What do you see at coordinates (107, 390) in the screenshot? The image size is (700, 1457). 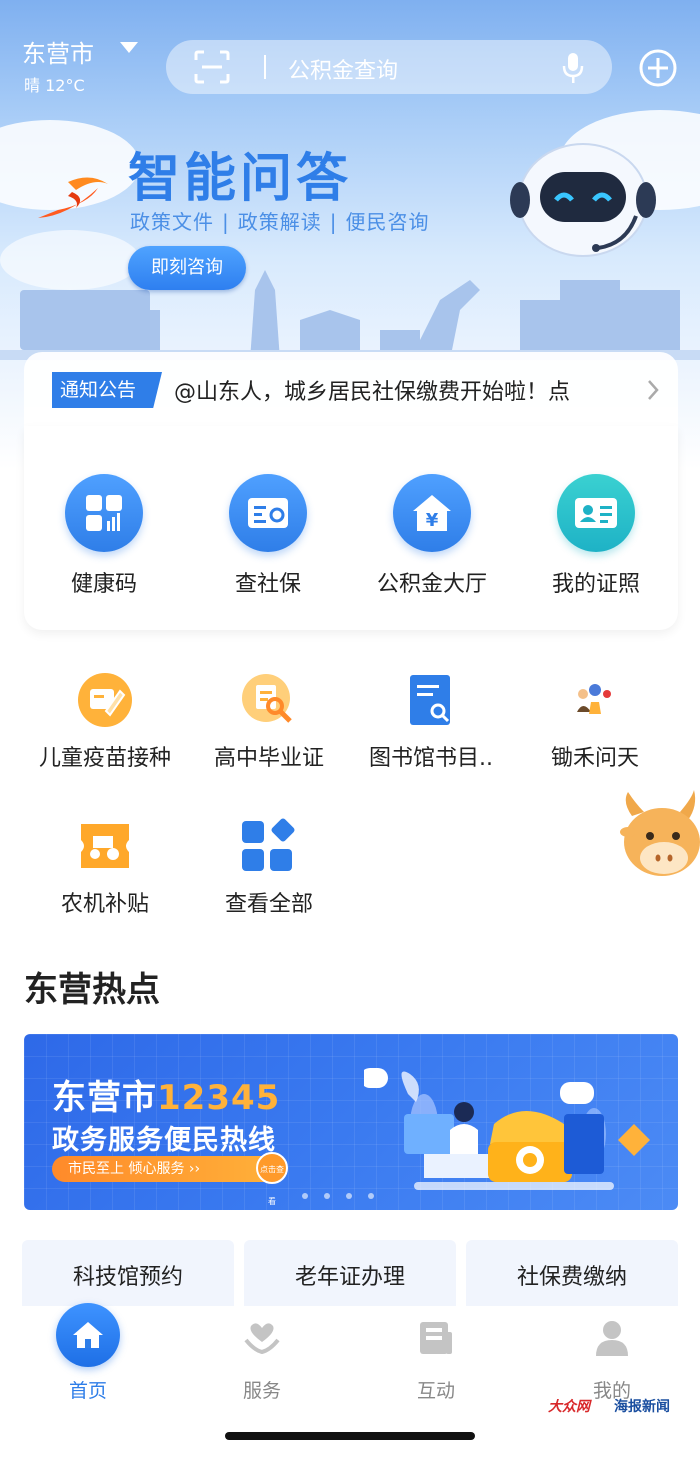 I see `notice-tag: 通知公告` at bounding box center [107, 390].